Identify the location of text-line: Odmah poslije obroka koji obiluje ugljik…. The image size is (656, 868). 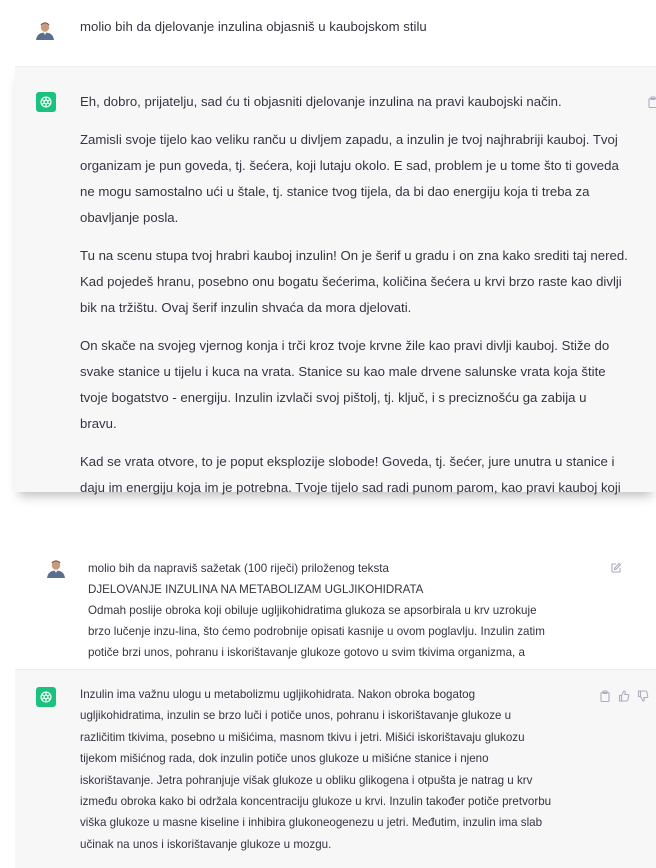
(312, 610).